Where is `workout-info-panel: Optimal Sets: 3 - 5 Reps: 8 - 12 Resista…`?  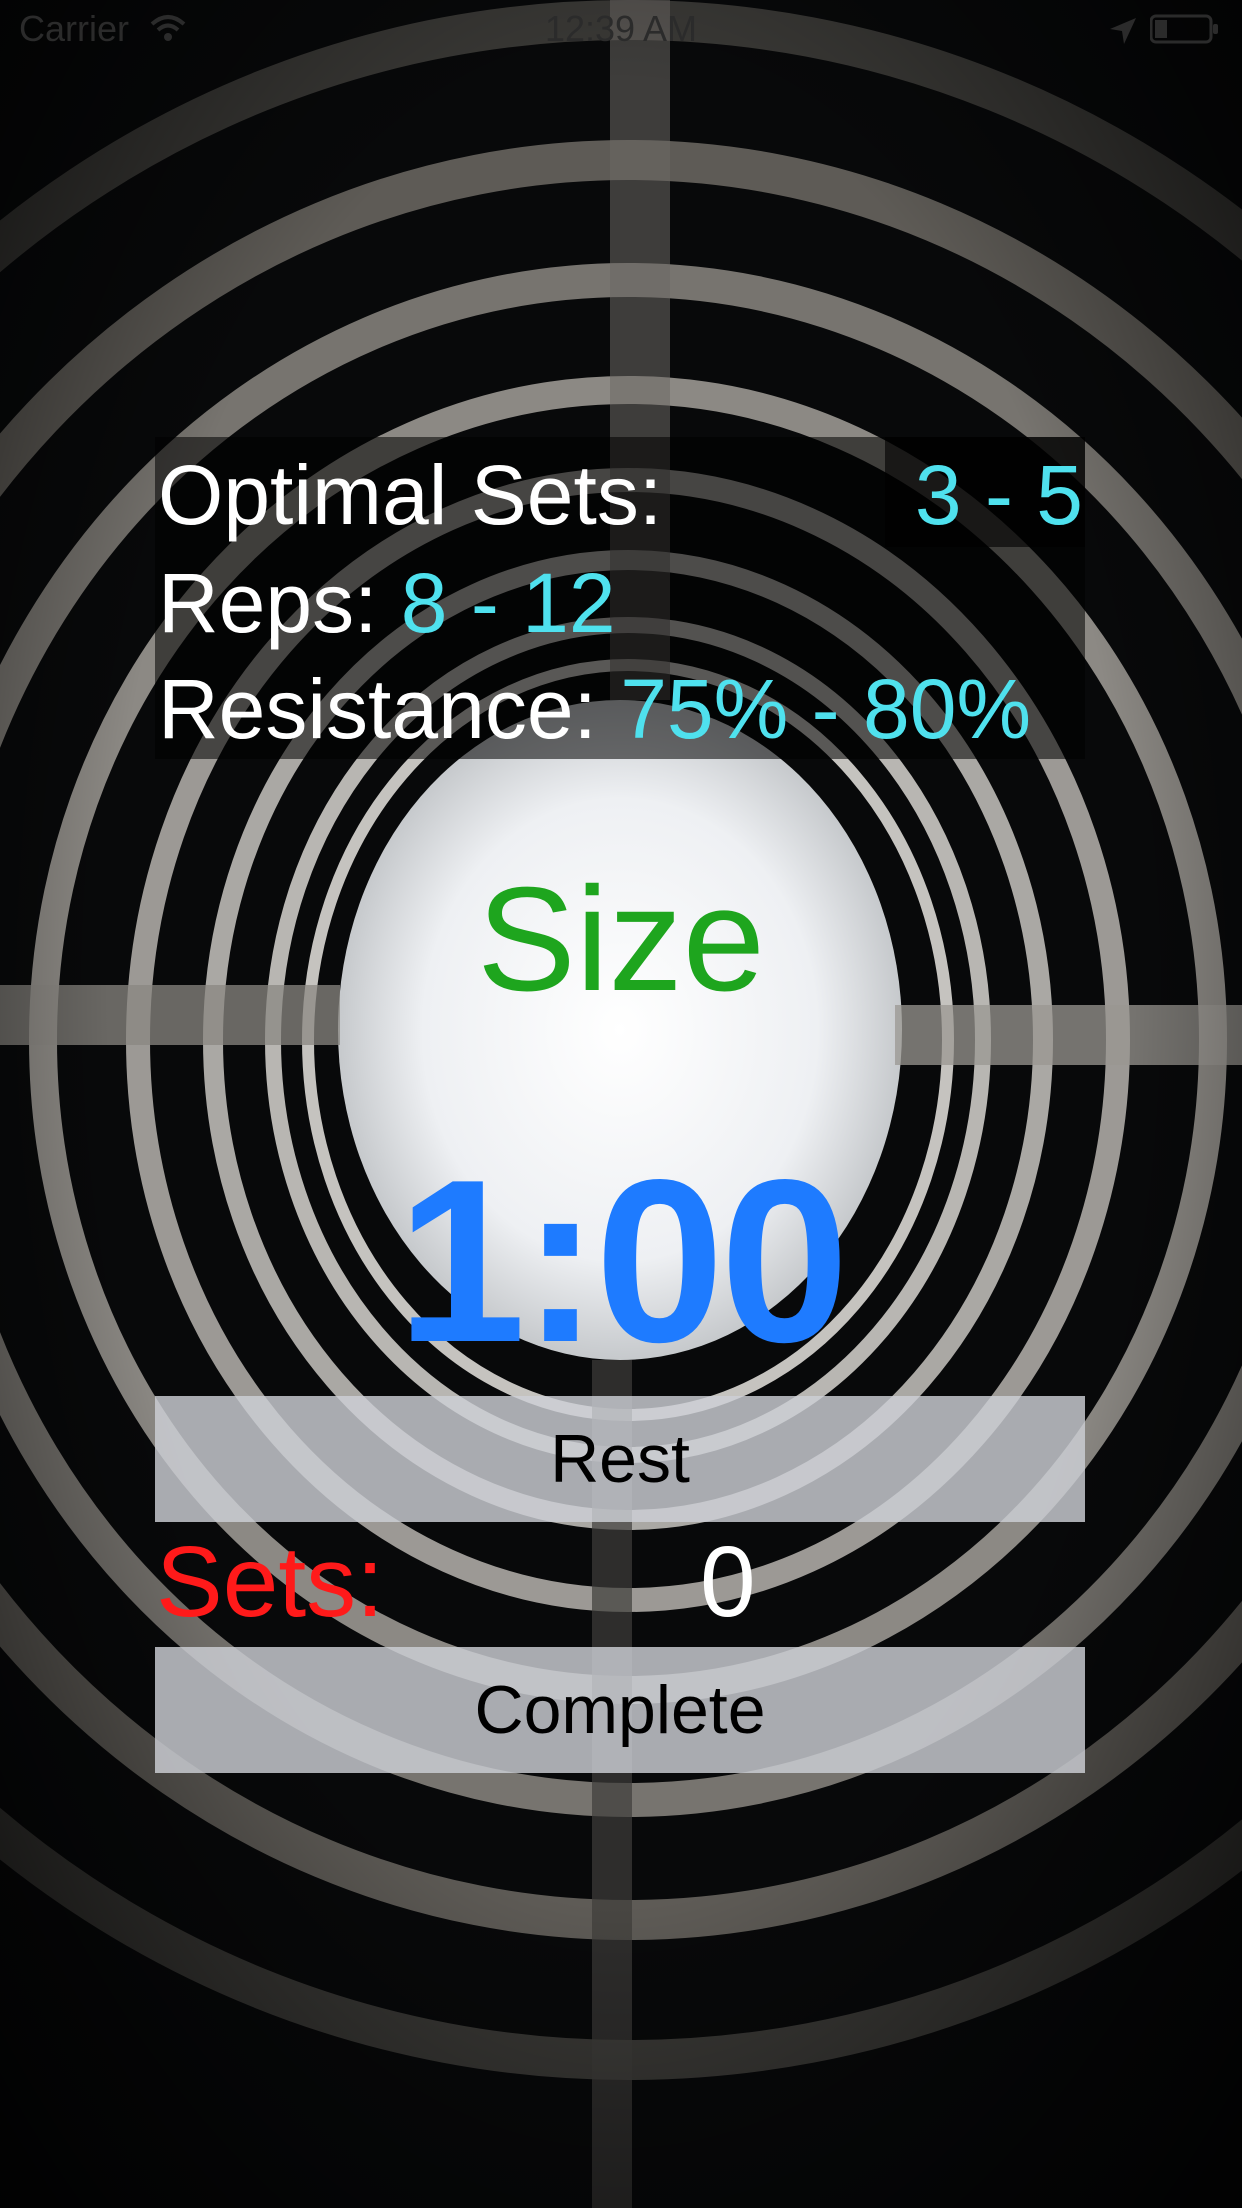 workout-info-panel: Optimal Sets: 3 - 5 Reps: 8 - 12 Resista… is located at coordinates (620, 598).